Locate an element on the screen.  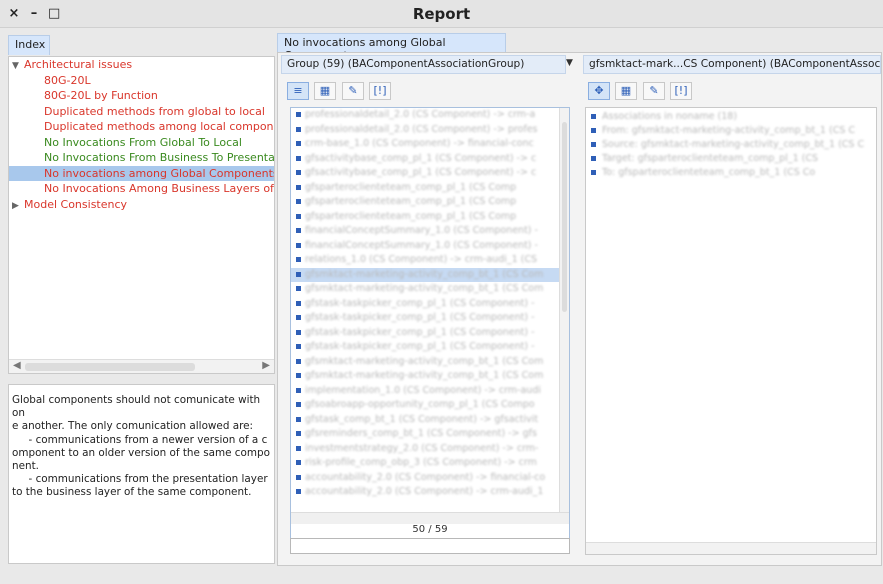
list-item-label: gfsparteroclienteteam_comp_pl_1 (CS Comp is located at coordinates (411, 187).